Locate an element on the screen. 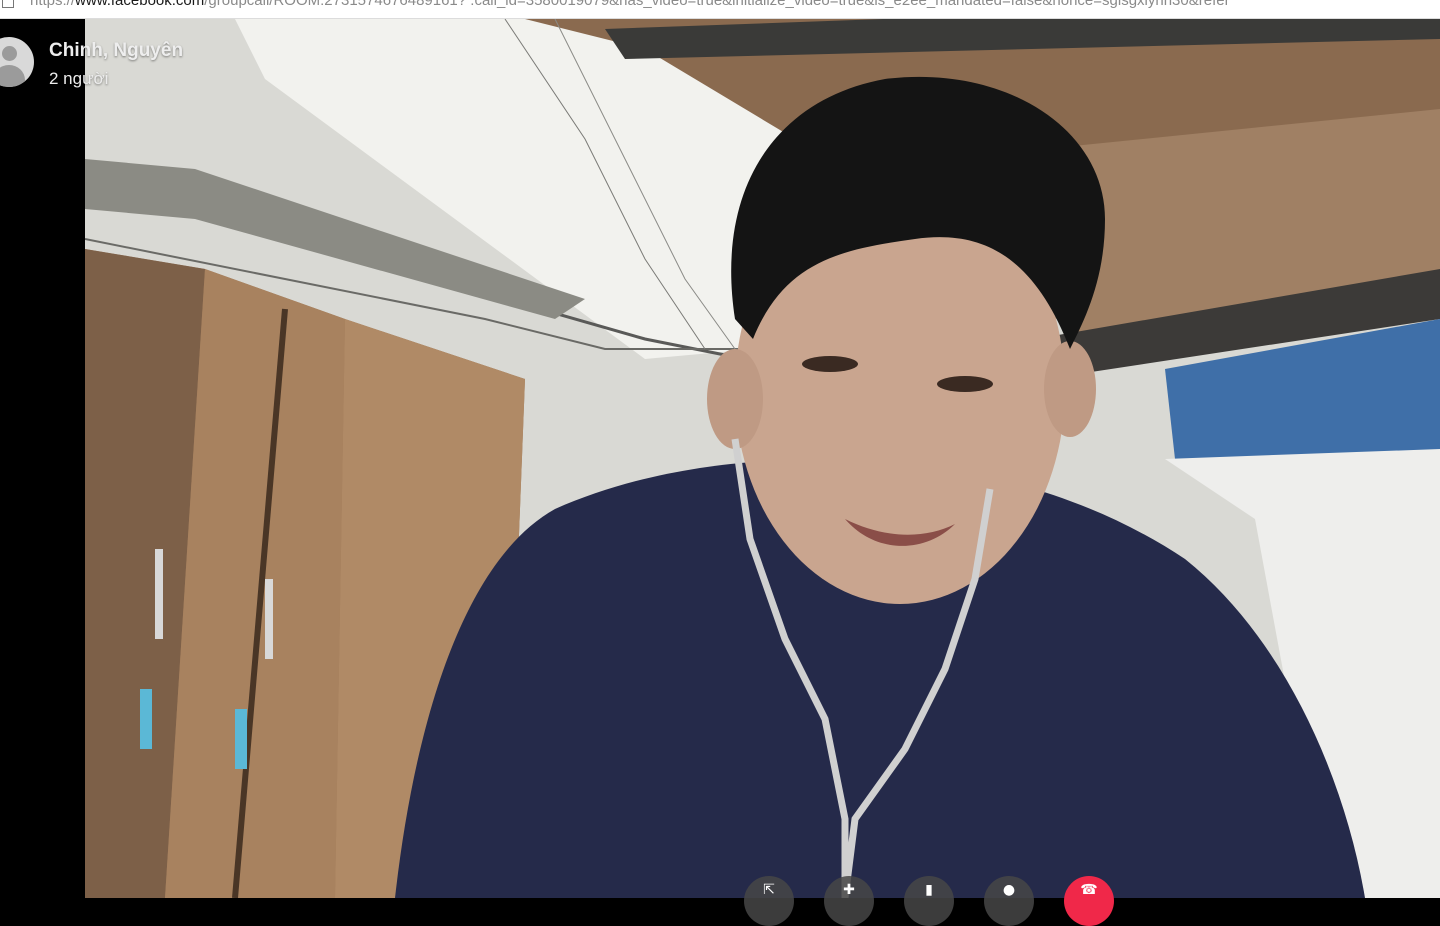 This screenshot has height=926, width=1440. avatar-body is located at coordinates (12, 76).